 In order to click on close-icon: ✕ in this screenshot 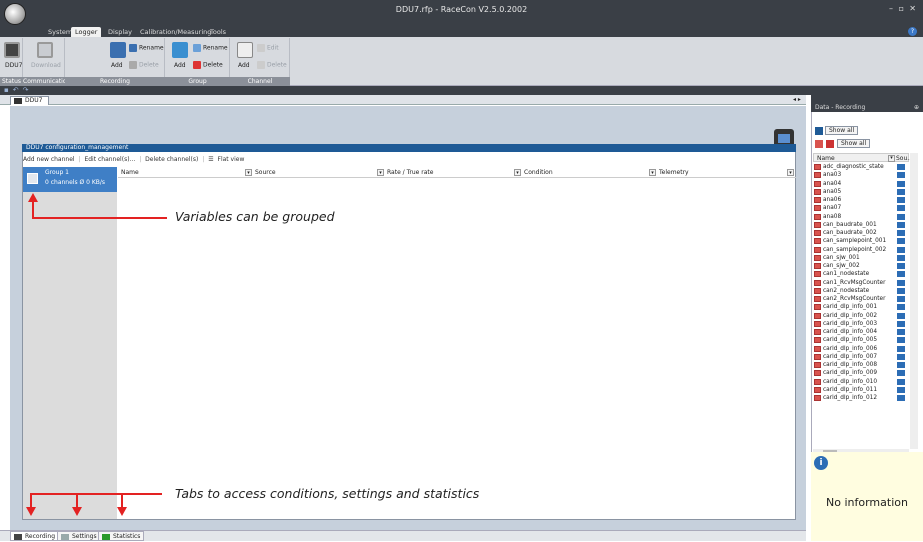, I will do `click(912, 8)`.